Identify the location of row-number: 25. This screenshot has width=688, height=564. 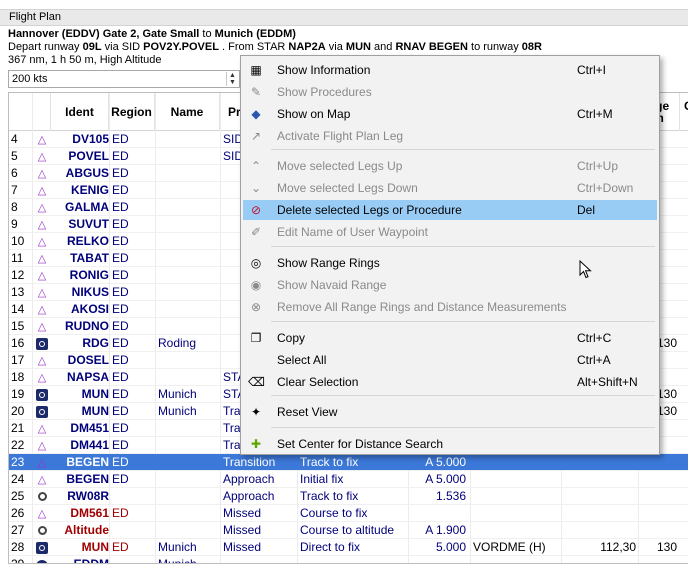
(18, 496).